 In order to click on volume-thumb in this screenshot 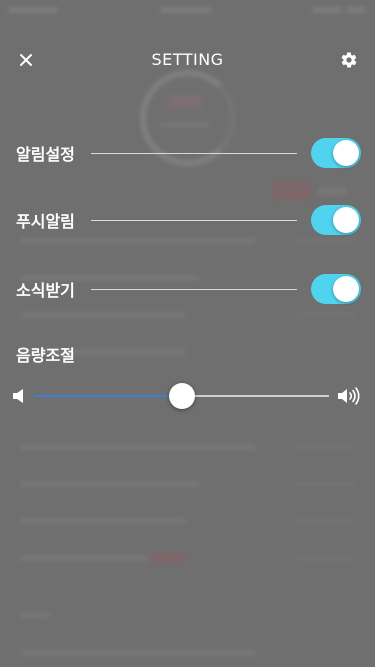, I will do `click(181, 396)`.